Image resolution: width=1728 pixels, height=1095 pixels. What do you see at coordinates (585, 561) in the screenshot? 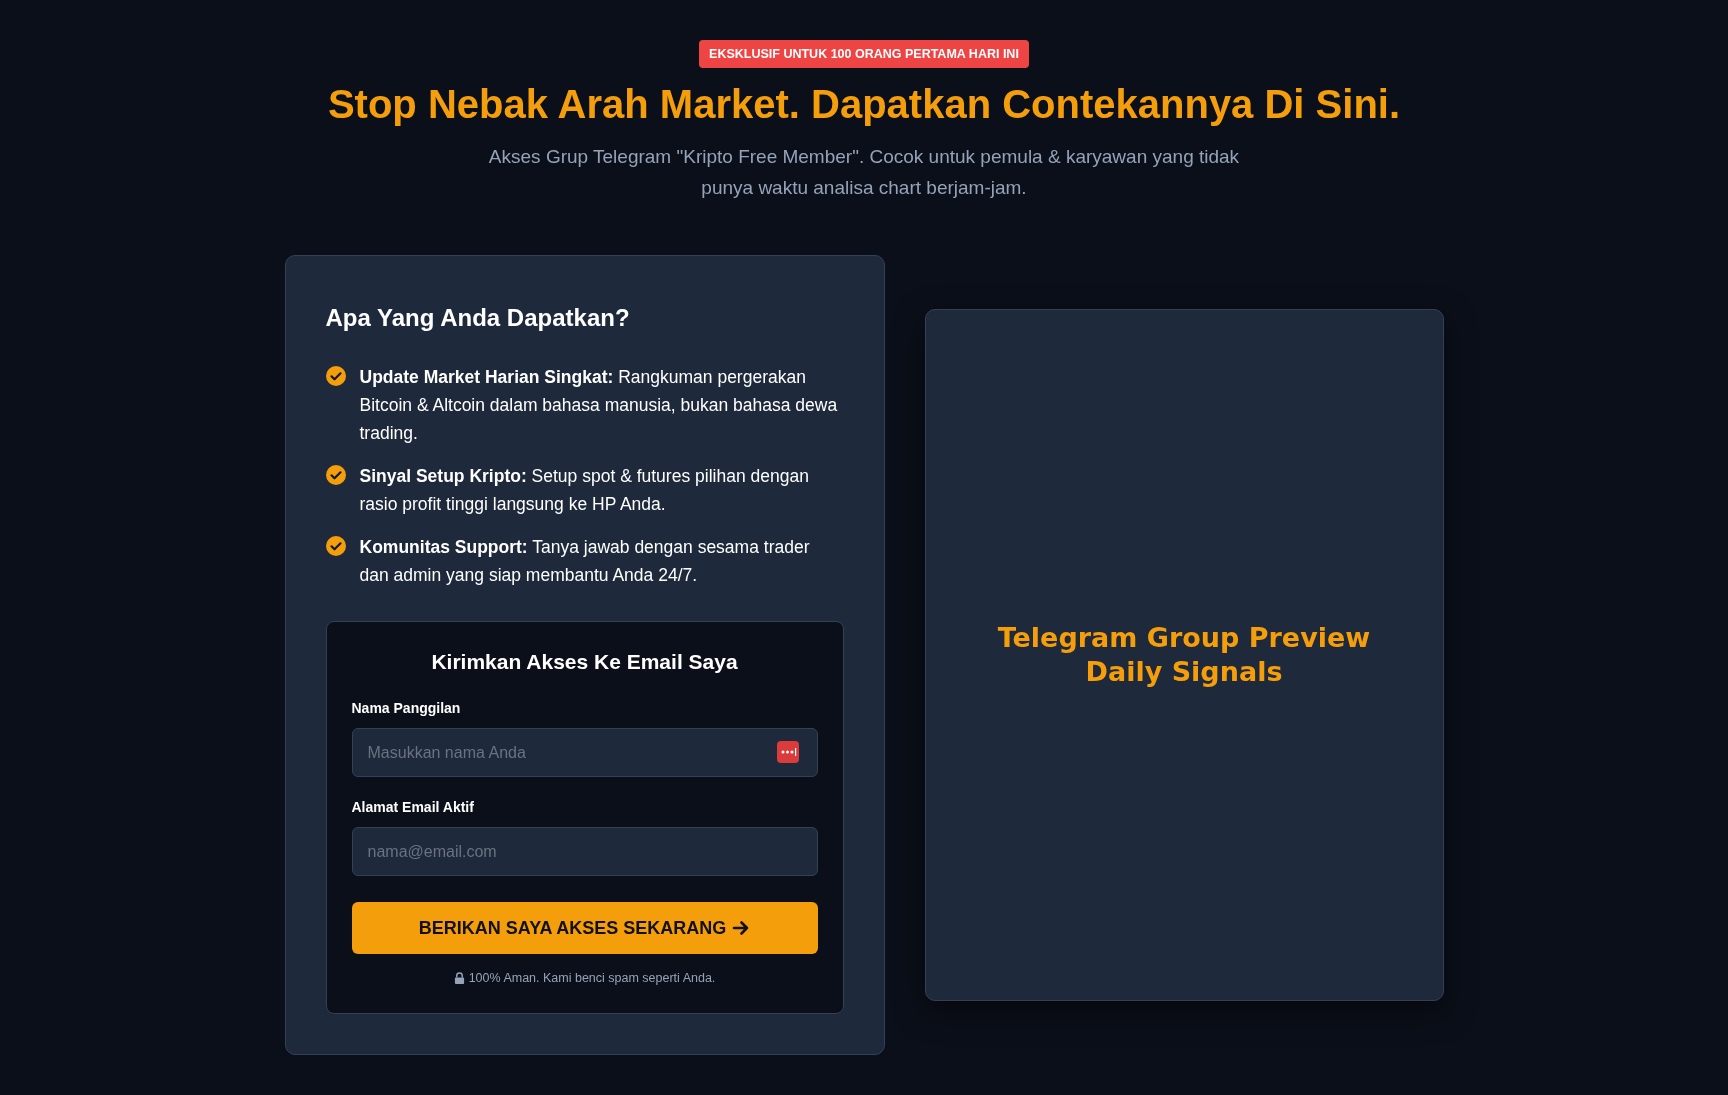
I see `benefit-text: Komunitas Support: Tanya jawab dengan sesama trader dan admin yang siap membantu Anda 24/7.` at bounding box center [585, 561].